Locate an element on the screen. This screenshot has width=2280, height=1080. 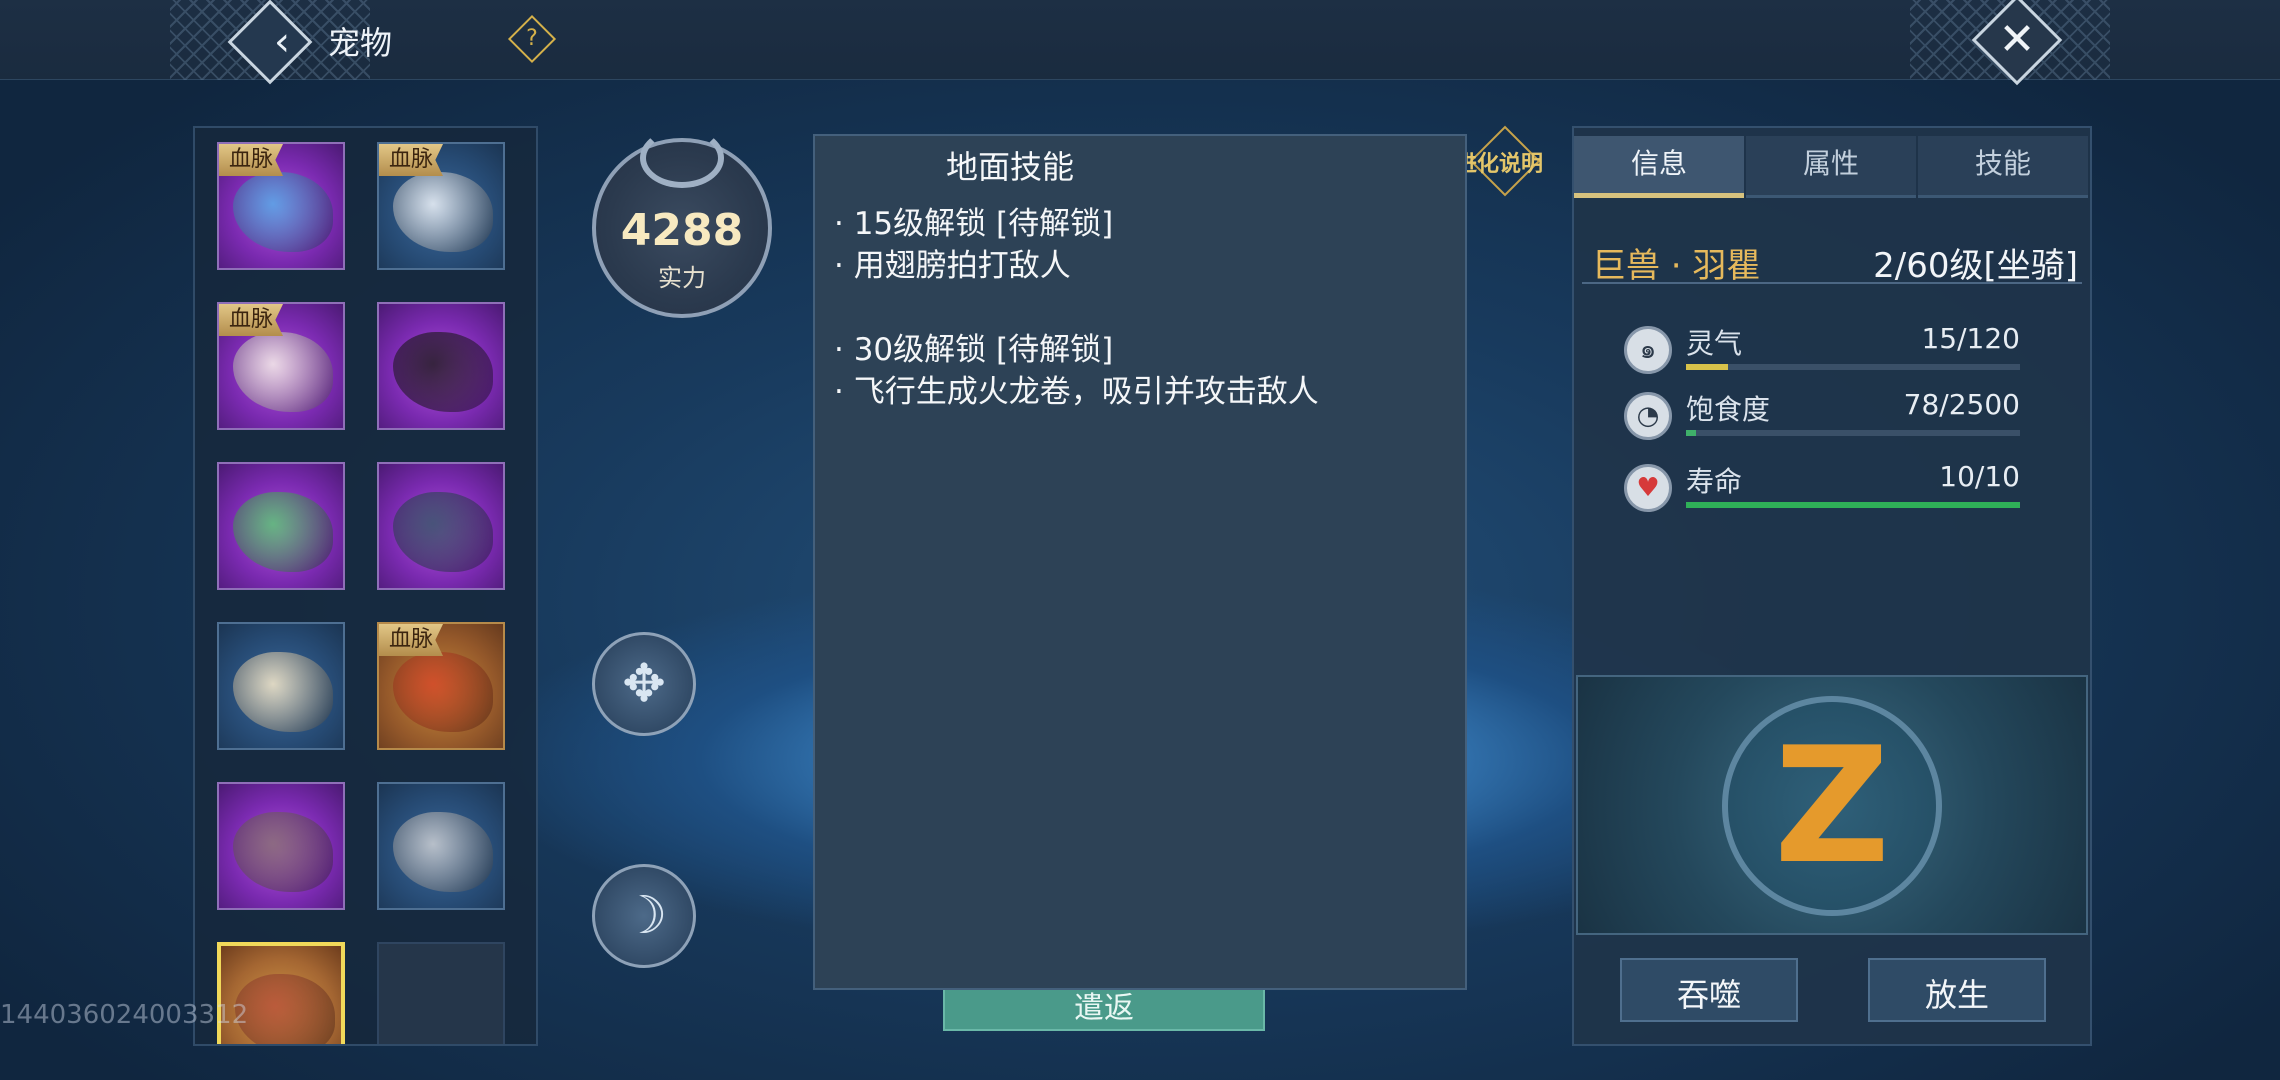
skill-desc-line: · 飞行生成火龙卷，吸引并攻击敌人 is located at coordinates (1076, 392).